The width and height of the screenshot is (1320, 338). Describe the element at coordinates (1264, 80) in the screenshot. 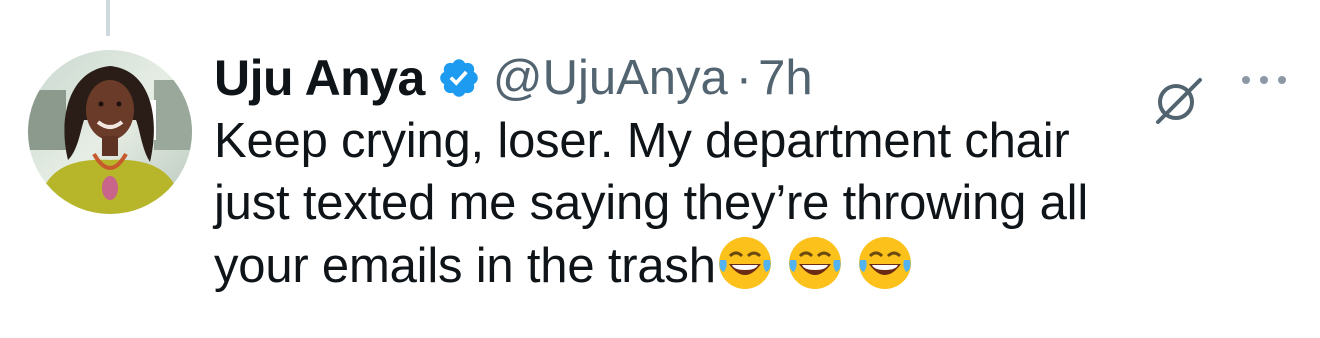

I see `more-options-icon` at that location.